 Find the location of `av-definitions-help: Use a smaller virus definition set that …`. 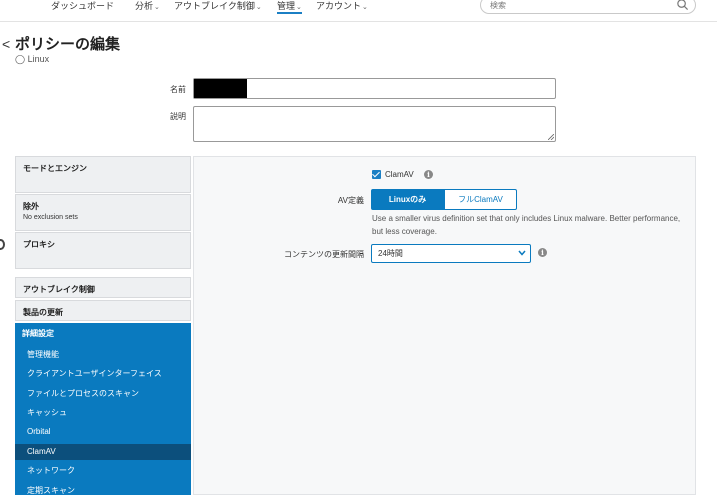

av-definitions-help: Use a smaller virus definition set that … is located at coordinates (526, 225).